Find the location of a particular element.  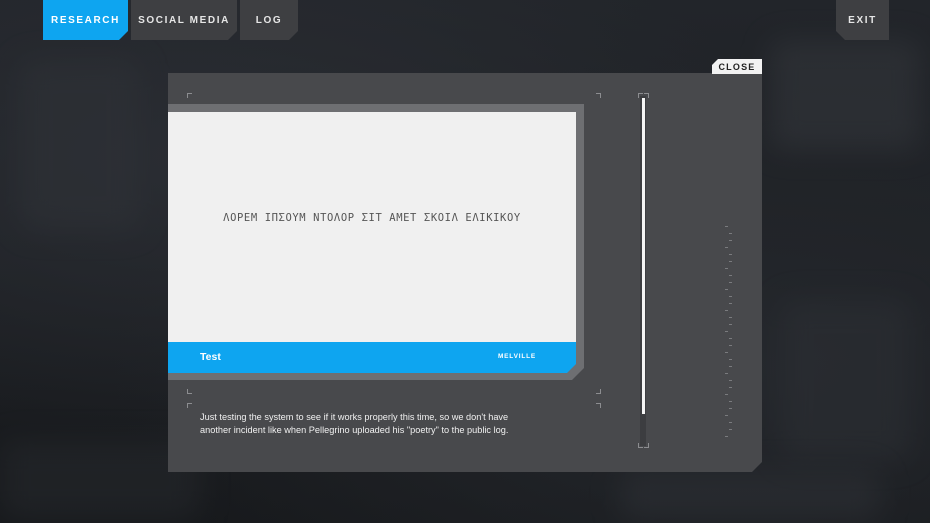

post-title: Test is located at coordinates (210, 357).